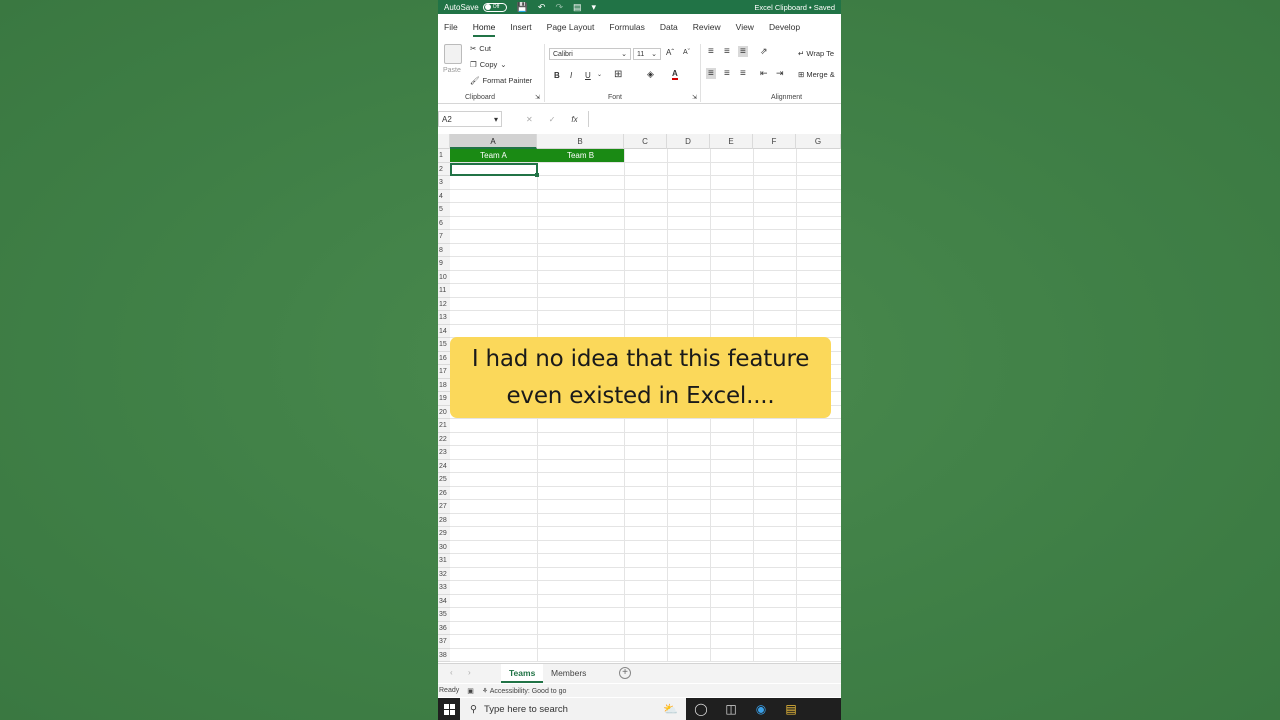 The width and height of the screenshot is (1280, 720). Describe the element at coordinates (580, 155) in the screenshot. I see `cell-b1: Team B` at that location.